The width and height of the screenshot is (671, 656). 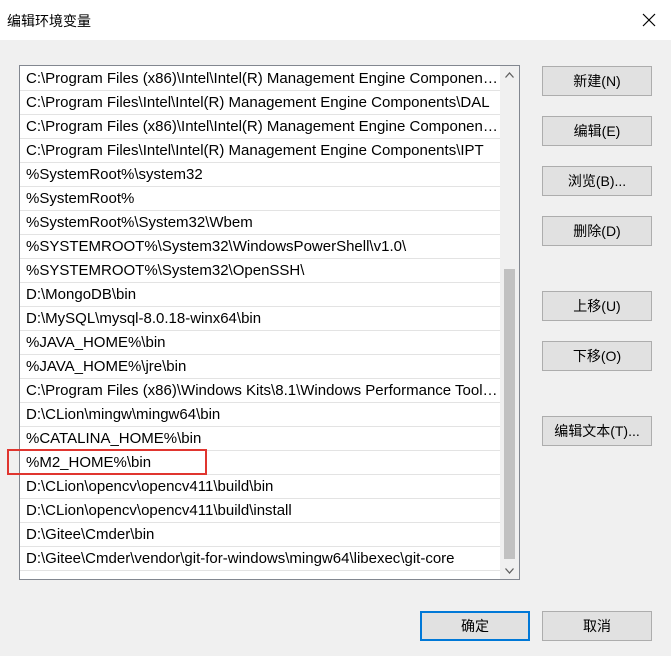 What do you see at coordinates (260, 367) in the screenshot?
I see `path-list-item: %JAVA_HOME%\jre\bin` at bounding box center [260, 367].